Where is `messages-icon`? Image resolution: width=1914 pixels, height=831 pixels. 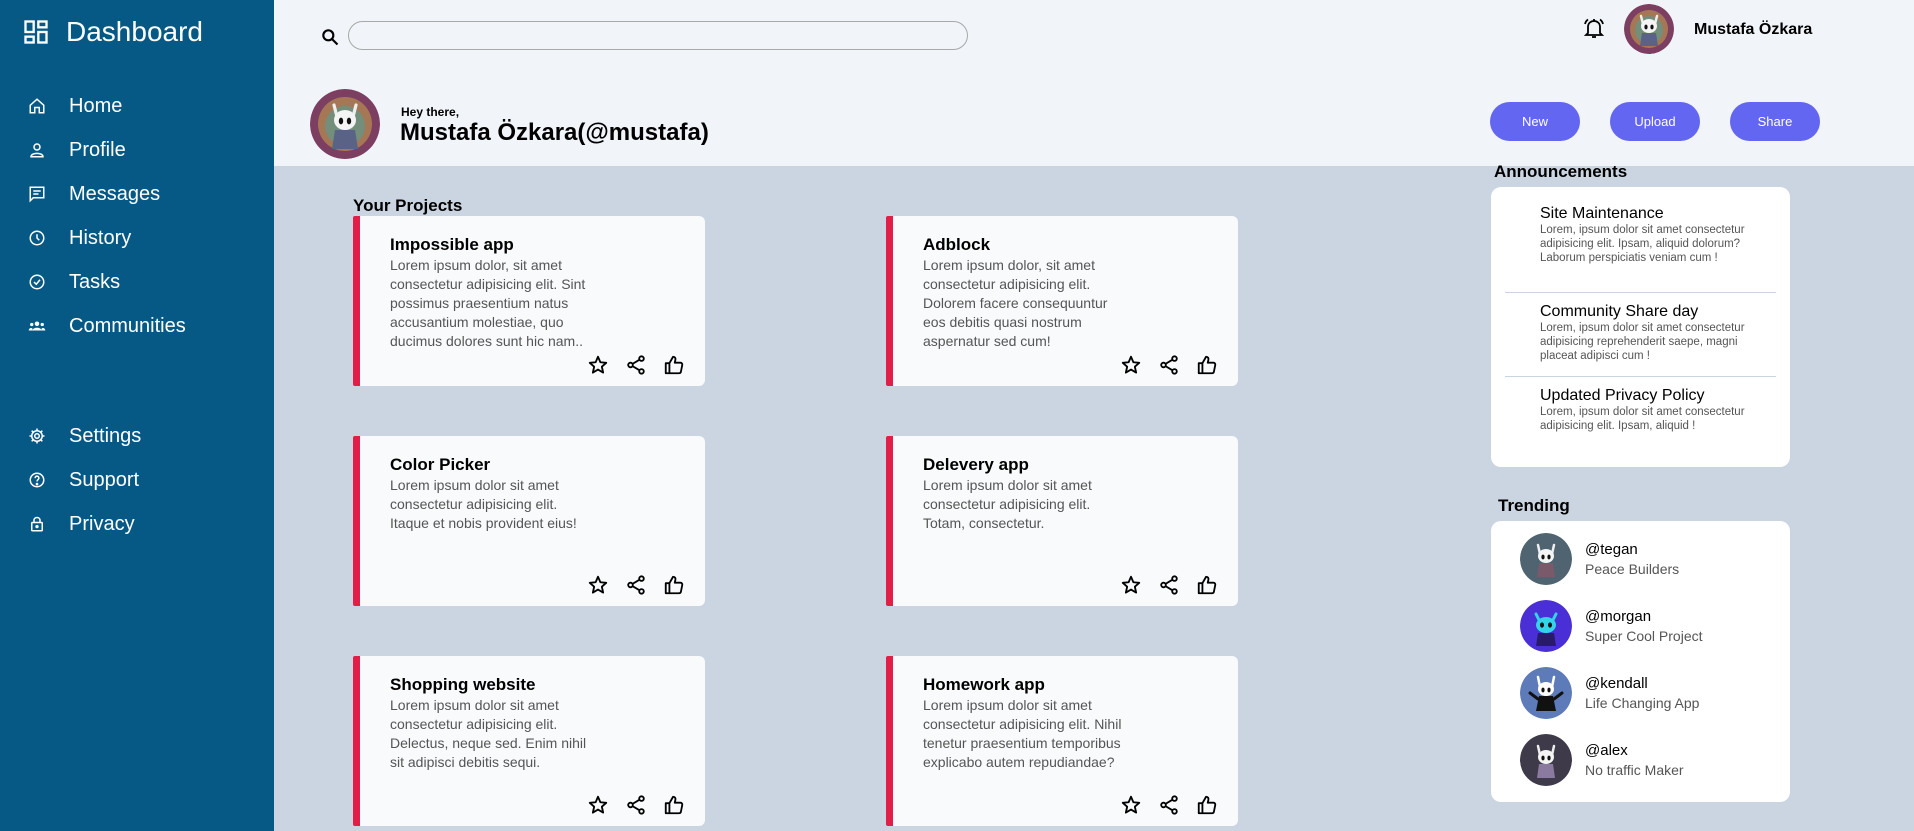
messages-icon is located at coordinates (37, 194).